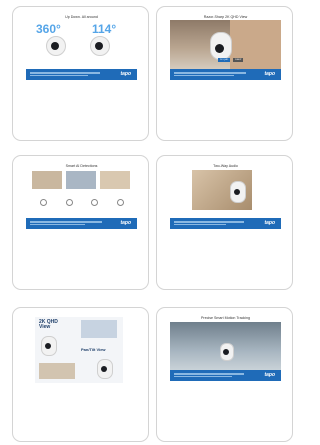 Image resolution: width=320 pixels, height=445 pixels. Describe the element at coordinates (43, 202) in the screenshot. I see `person-icon` at that location.